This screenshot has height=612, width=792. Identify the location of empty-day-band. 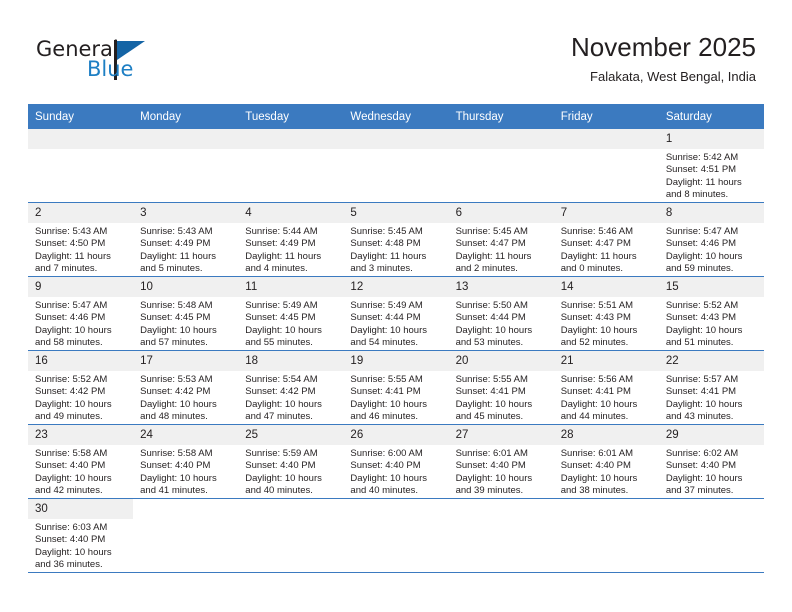
(501, 139).